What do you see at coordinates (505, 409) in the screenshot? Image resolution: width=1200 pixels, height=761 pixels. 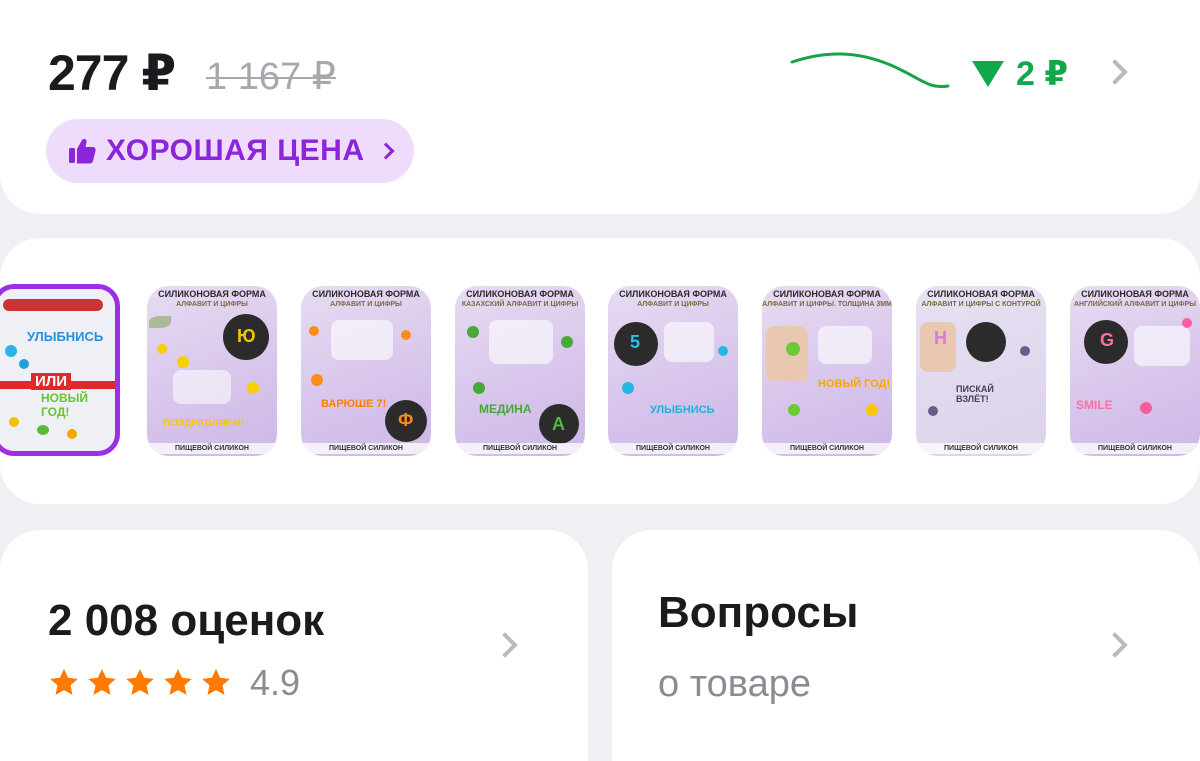 I see `thumbnail-word: МЕДИНА` at bounding box center [505, 409].